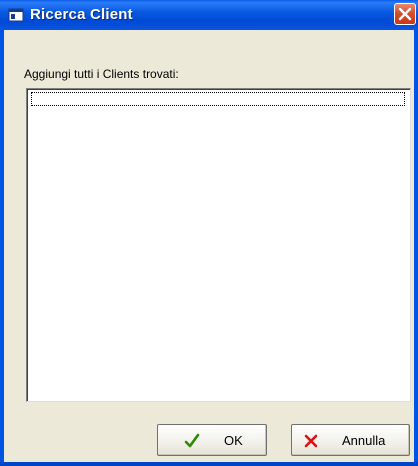  I want to click on close-icon, so click(405, 14).